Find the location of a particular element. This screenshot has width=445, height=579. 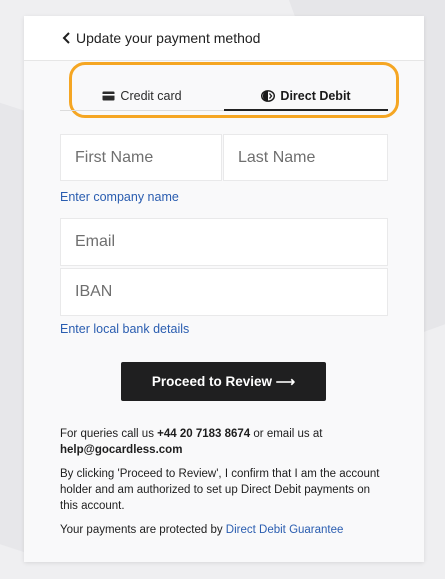

direct-debit-guarantee-link: Direct Debit Guarantee is located at coordinates (285, 530).